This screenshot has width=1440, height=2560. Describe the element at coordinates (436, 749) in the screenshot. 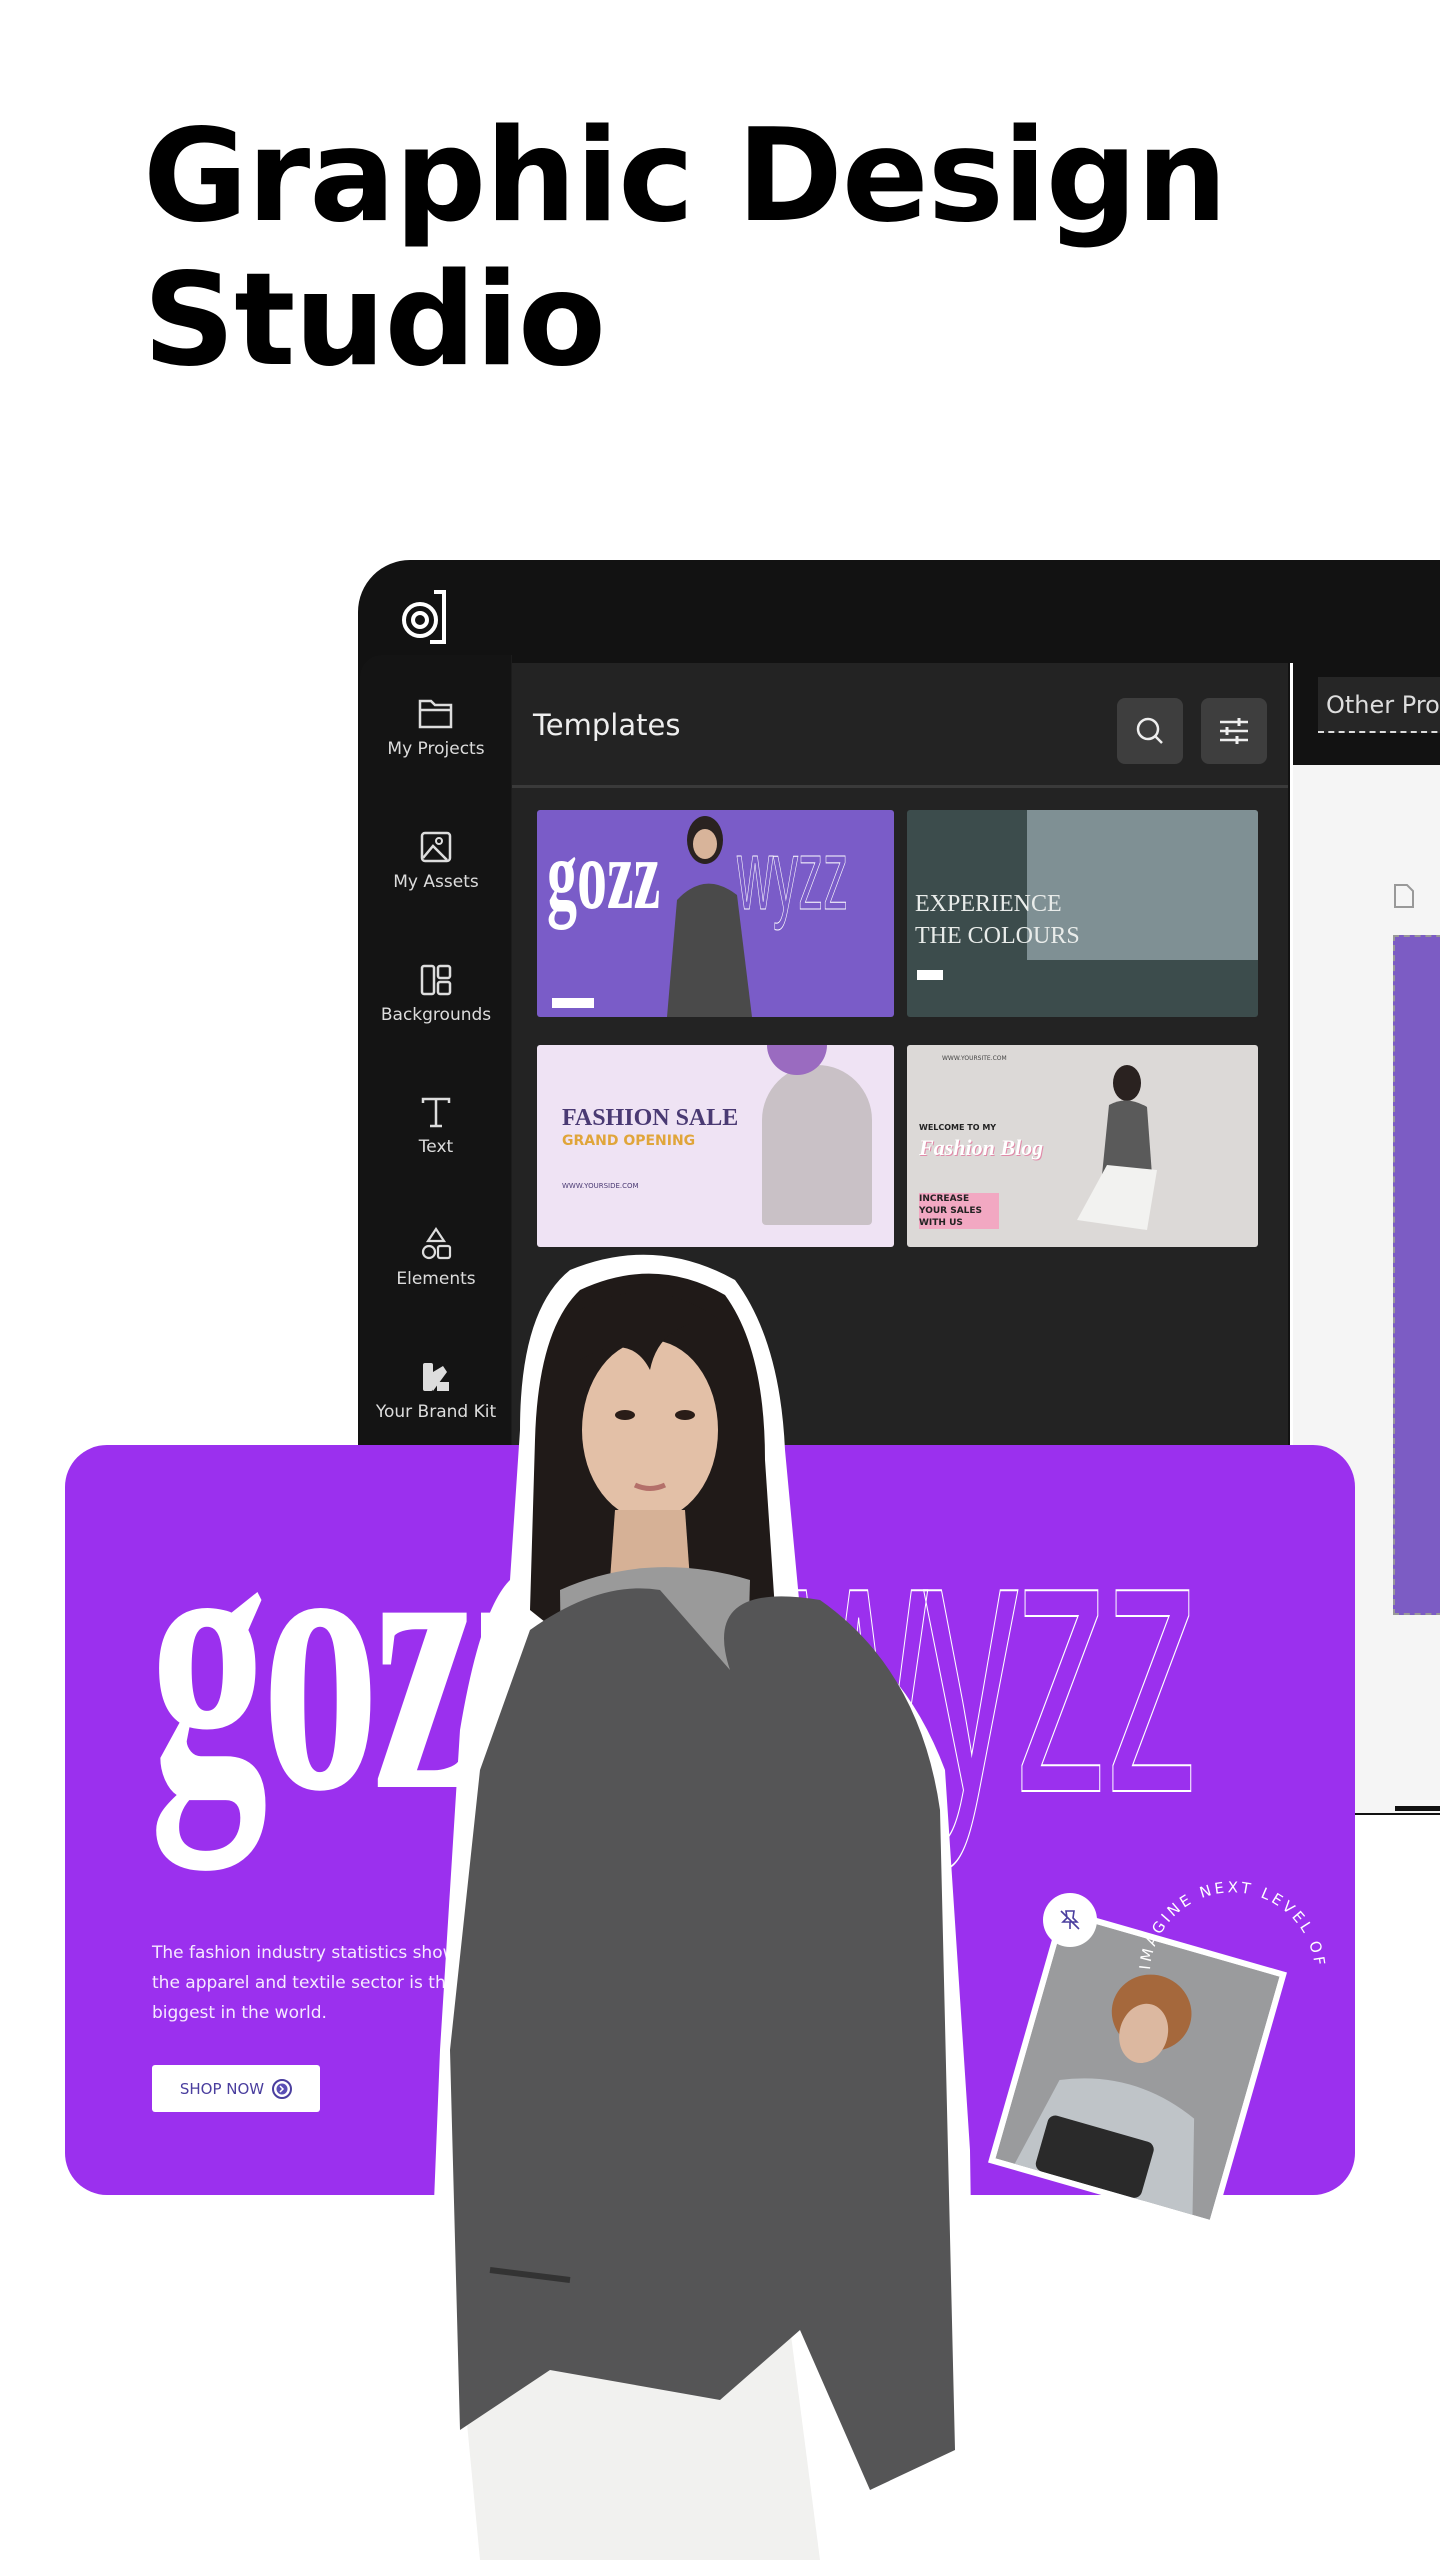

I see `sidebar-item-label: My Projects` at that location.